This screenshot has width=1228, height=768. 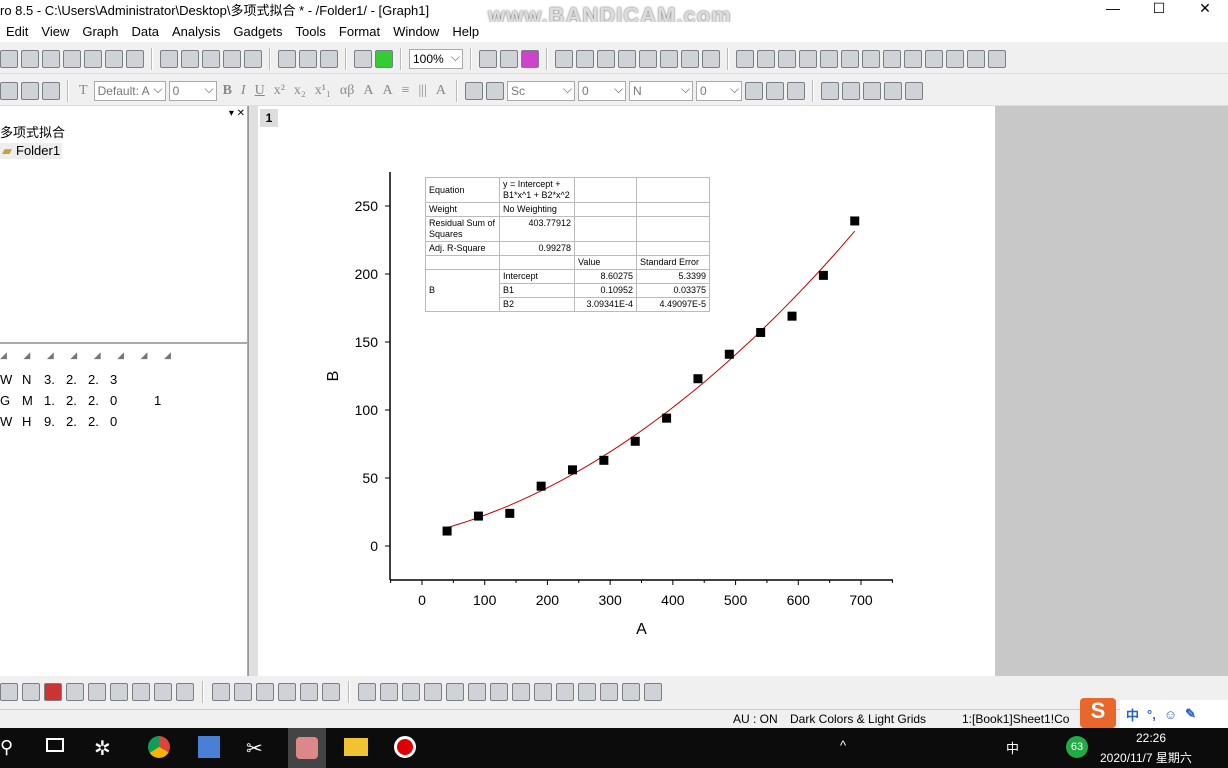 I want to click on folder-item: ▰ Folder1, so click(x=31, y=151).